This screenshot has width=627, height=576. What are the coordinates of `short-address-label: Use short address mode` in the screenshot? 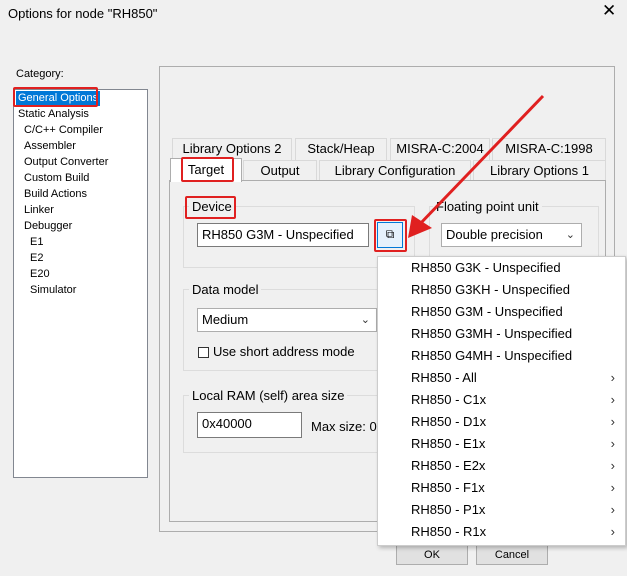 It's located at (284, 351).